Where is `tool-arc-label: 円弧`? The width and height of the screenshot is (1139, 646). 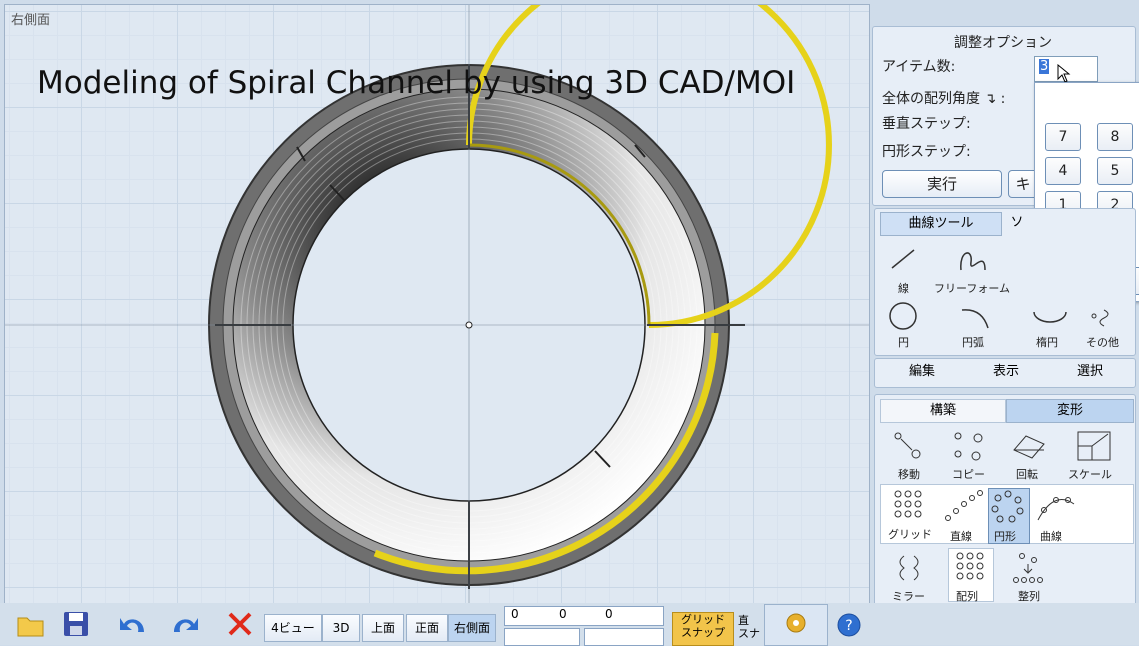
tool-arc-label: 円弧 is located at coordinates (973, 342).